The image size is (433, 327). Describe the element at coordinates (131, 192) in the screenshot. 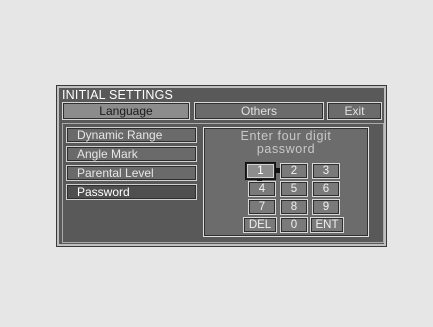

I see `menu-item-password: Password` at that location.